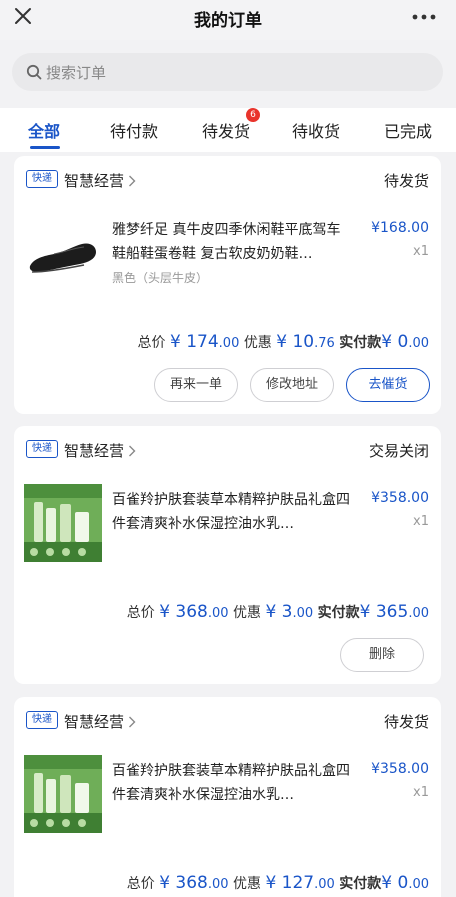 This screenshot has width=456, height=897. What do you see at coordinates (45, 147) in the screenshot?
I see `active-tab-indicator` at bounding box center [45, 147].